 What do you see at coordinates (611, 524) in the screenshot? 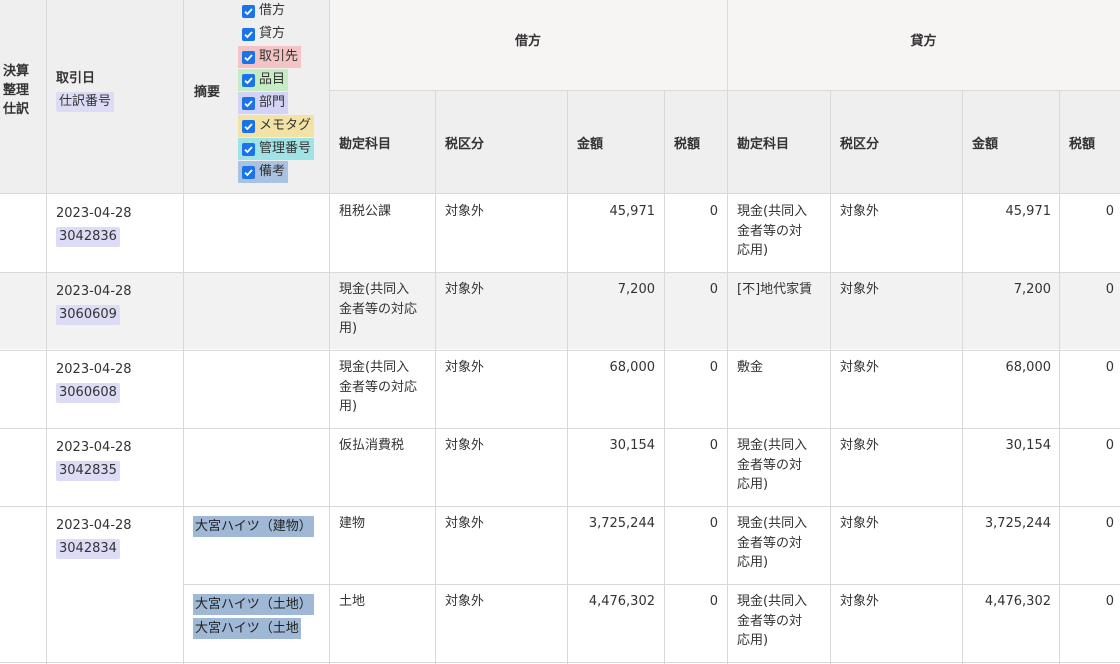
I see `cell-d-amount: 3,725,244` at bounding box center [611, 524].